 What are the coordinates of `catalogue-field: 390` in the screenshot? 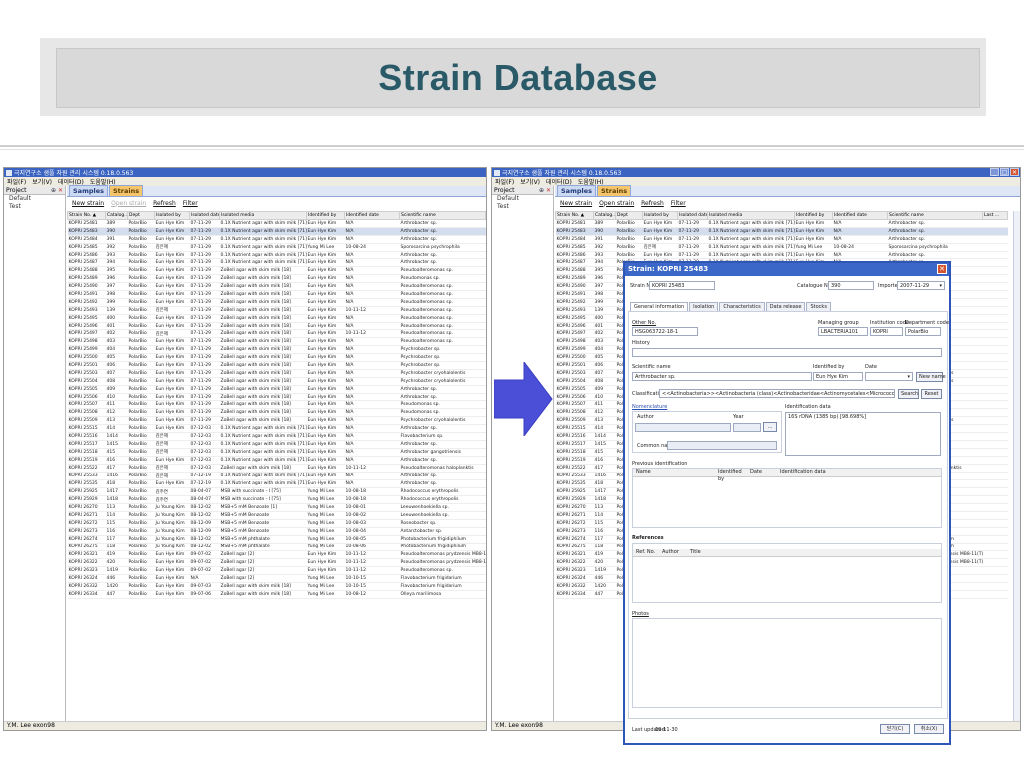 It's located at (851, 285).